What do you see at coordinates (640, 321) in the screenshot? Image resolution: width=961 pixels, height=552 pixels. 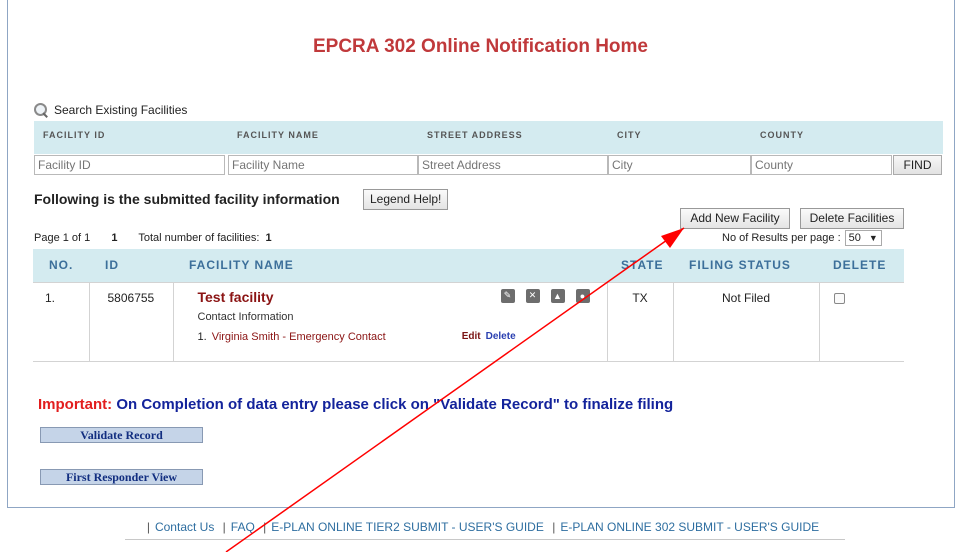 I see `row-state: TX` at bounding box center [640, 321].